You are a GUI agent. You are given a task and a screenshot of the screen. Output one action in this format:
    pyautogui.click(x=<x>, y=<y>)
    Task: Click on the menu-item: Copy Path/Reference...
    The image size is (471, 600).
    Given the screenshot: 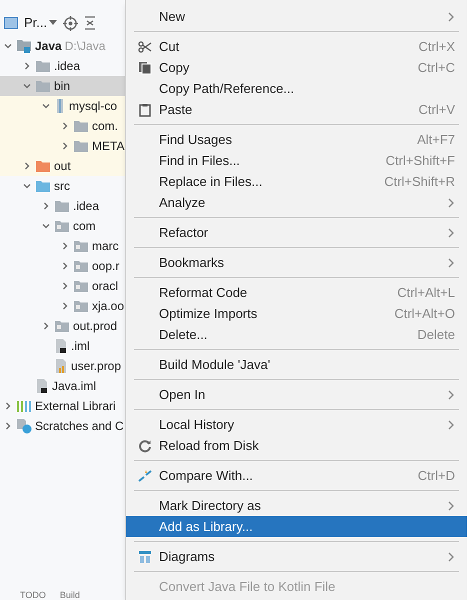 What is the action you would take?
    pyautogui.click(x=296, y=88)
    